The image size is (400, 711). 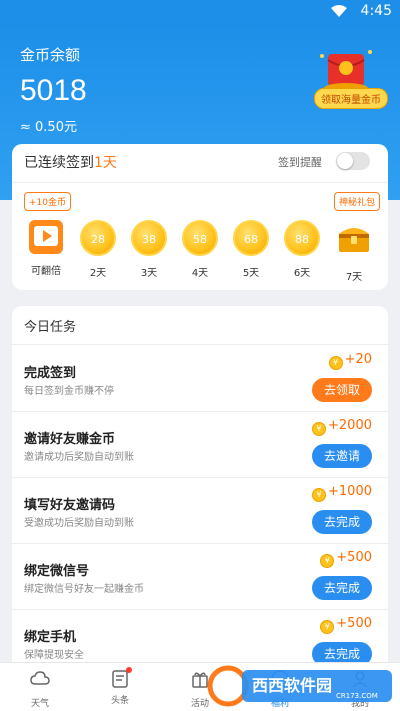 I want to click on task-name: 绑定手机, so click(x=50, y=637).